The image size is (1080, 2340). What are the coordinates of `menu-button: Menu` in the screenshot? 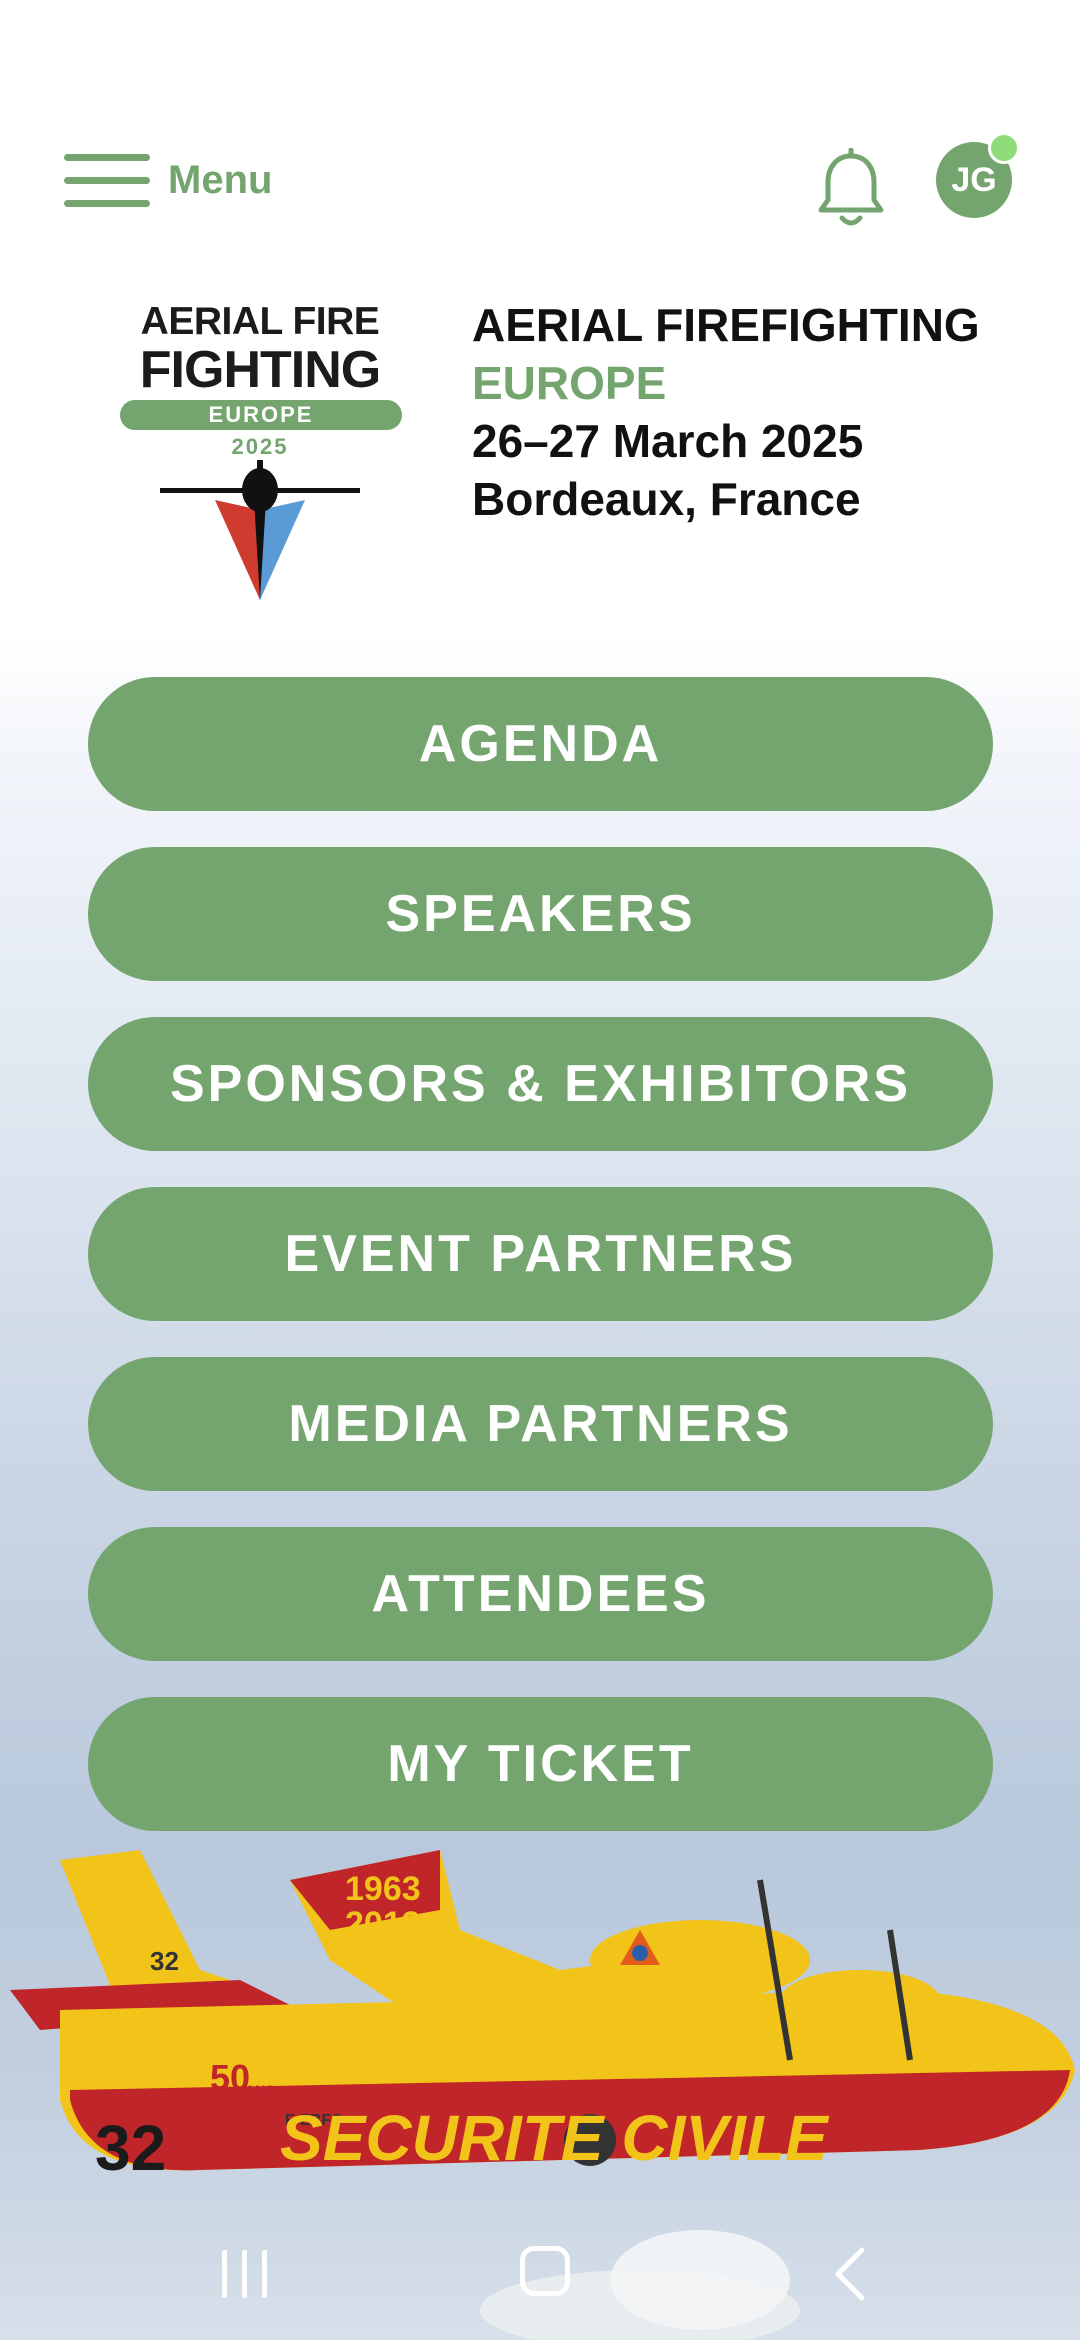 It's located at (168, 180).